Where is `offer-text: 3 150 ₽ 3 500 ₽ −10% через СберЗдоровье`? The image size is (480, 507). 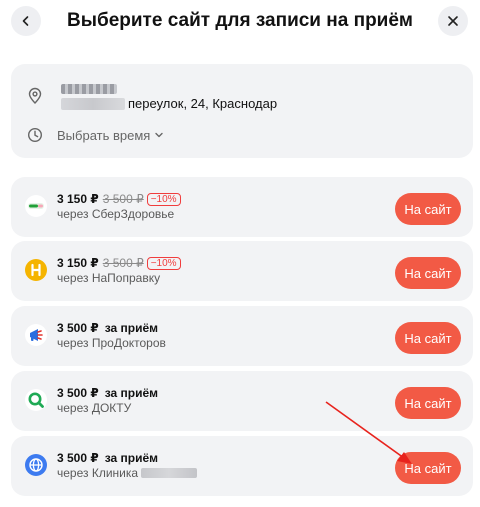
offer-text: 3 150 ₽ 3 500 ₽ −10% через СберЗдоровье is located at coordinates (119, 206).